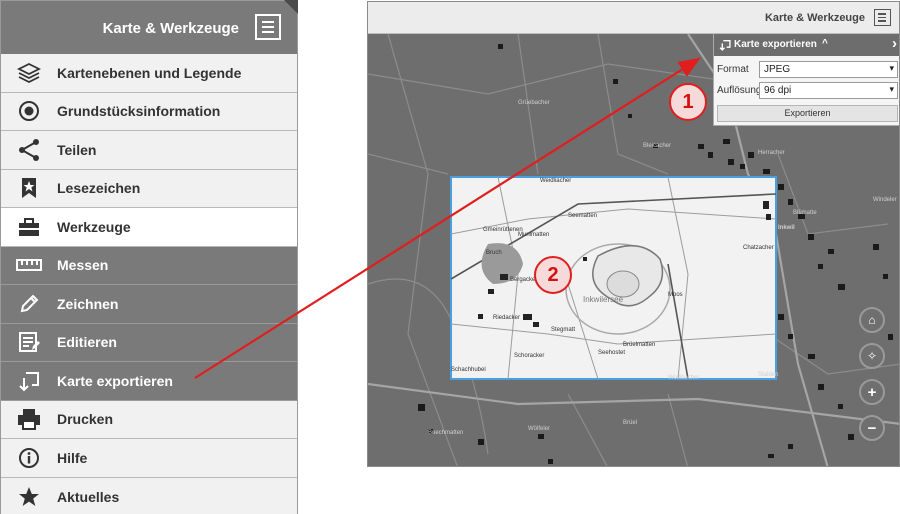 This screenshot has height=514, width=900. I want to click on map-label: Moos, so click(675, 295).